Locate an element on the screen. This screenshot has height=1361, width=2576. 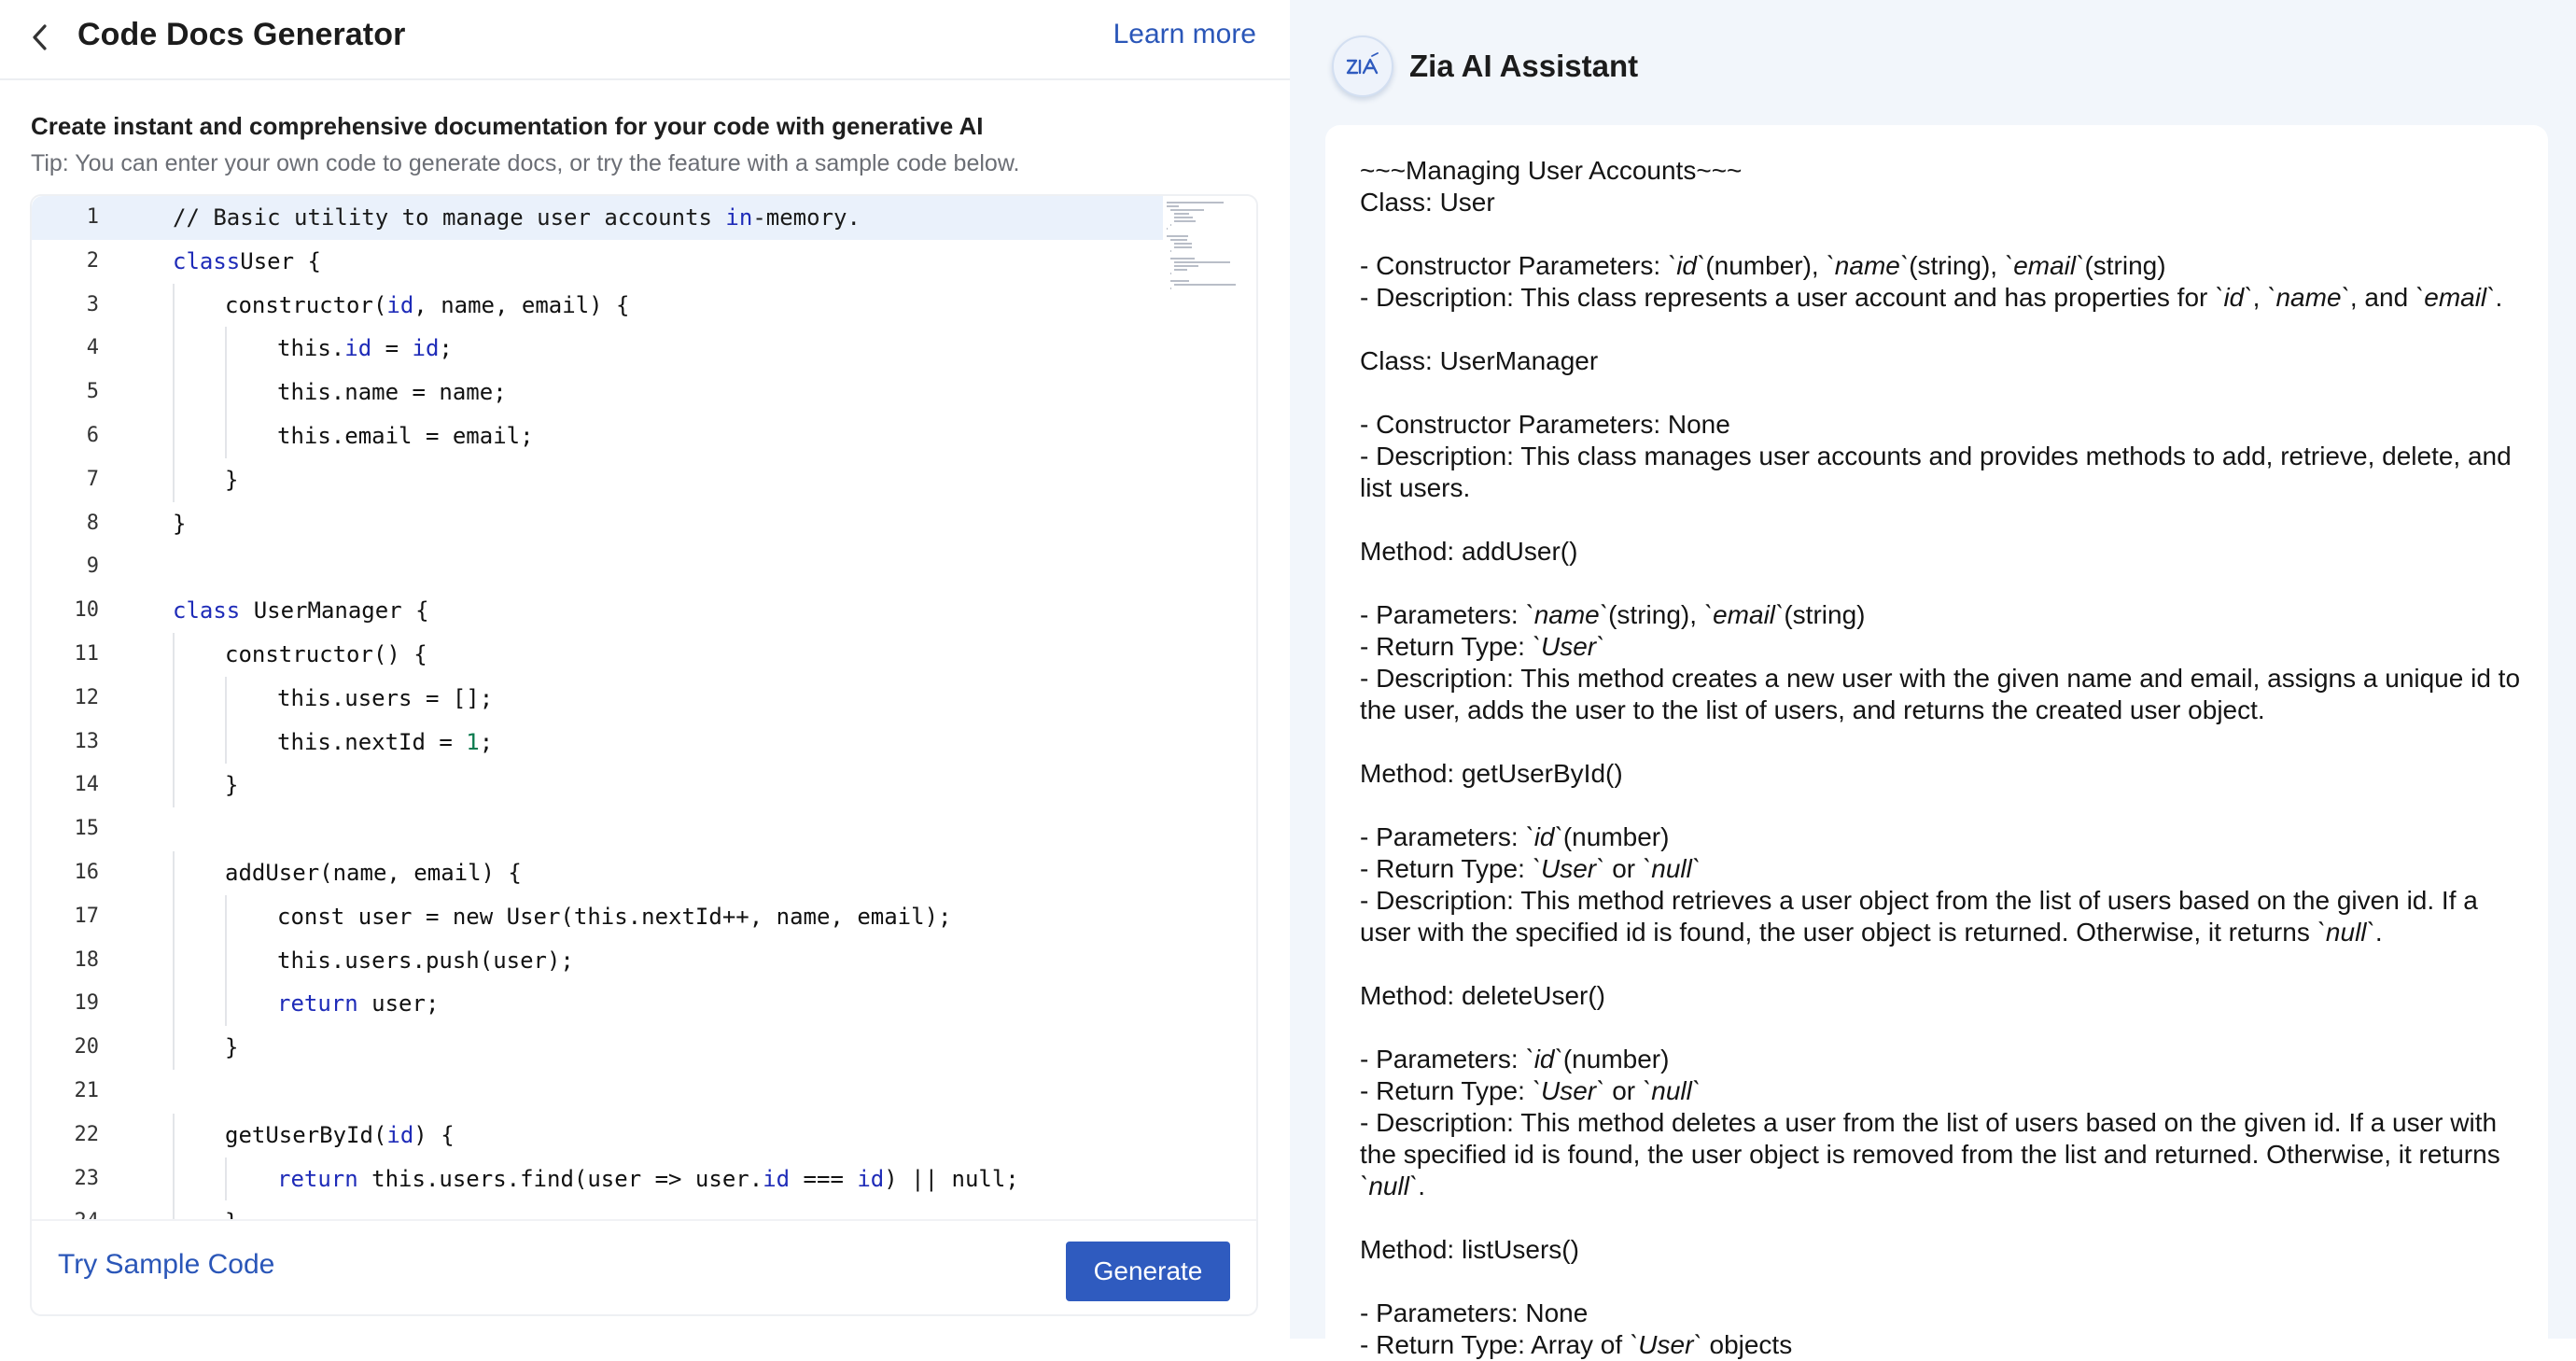
code-line: 3 constructor(id, name, email) { is located at coordinates (597, 305).